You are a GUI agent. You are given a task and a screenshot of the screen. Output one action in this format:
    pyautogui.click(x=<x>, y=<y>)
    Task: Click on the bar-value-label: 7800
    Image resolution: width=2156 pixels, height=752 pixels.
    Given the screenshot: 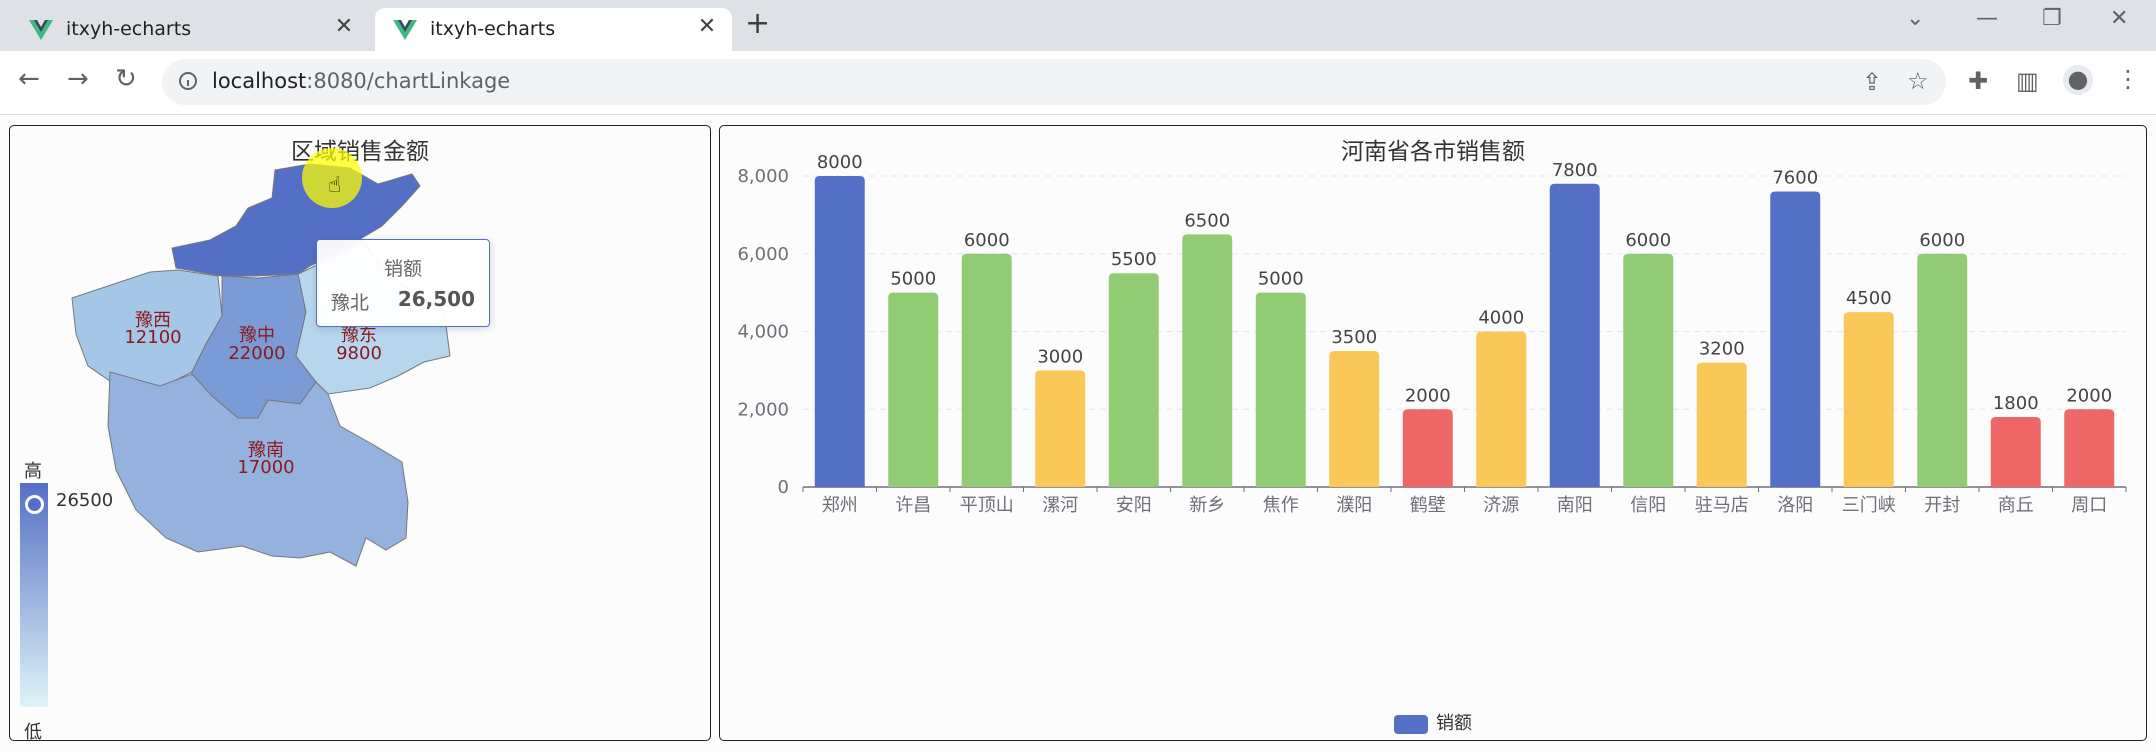 What is the action you would take?
    pyautogui.click(x=1575, y=170)
    